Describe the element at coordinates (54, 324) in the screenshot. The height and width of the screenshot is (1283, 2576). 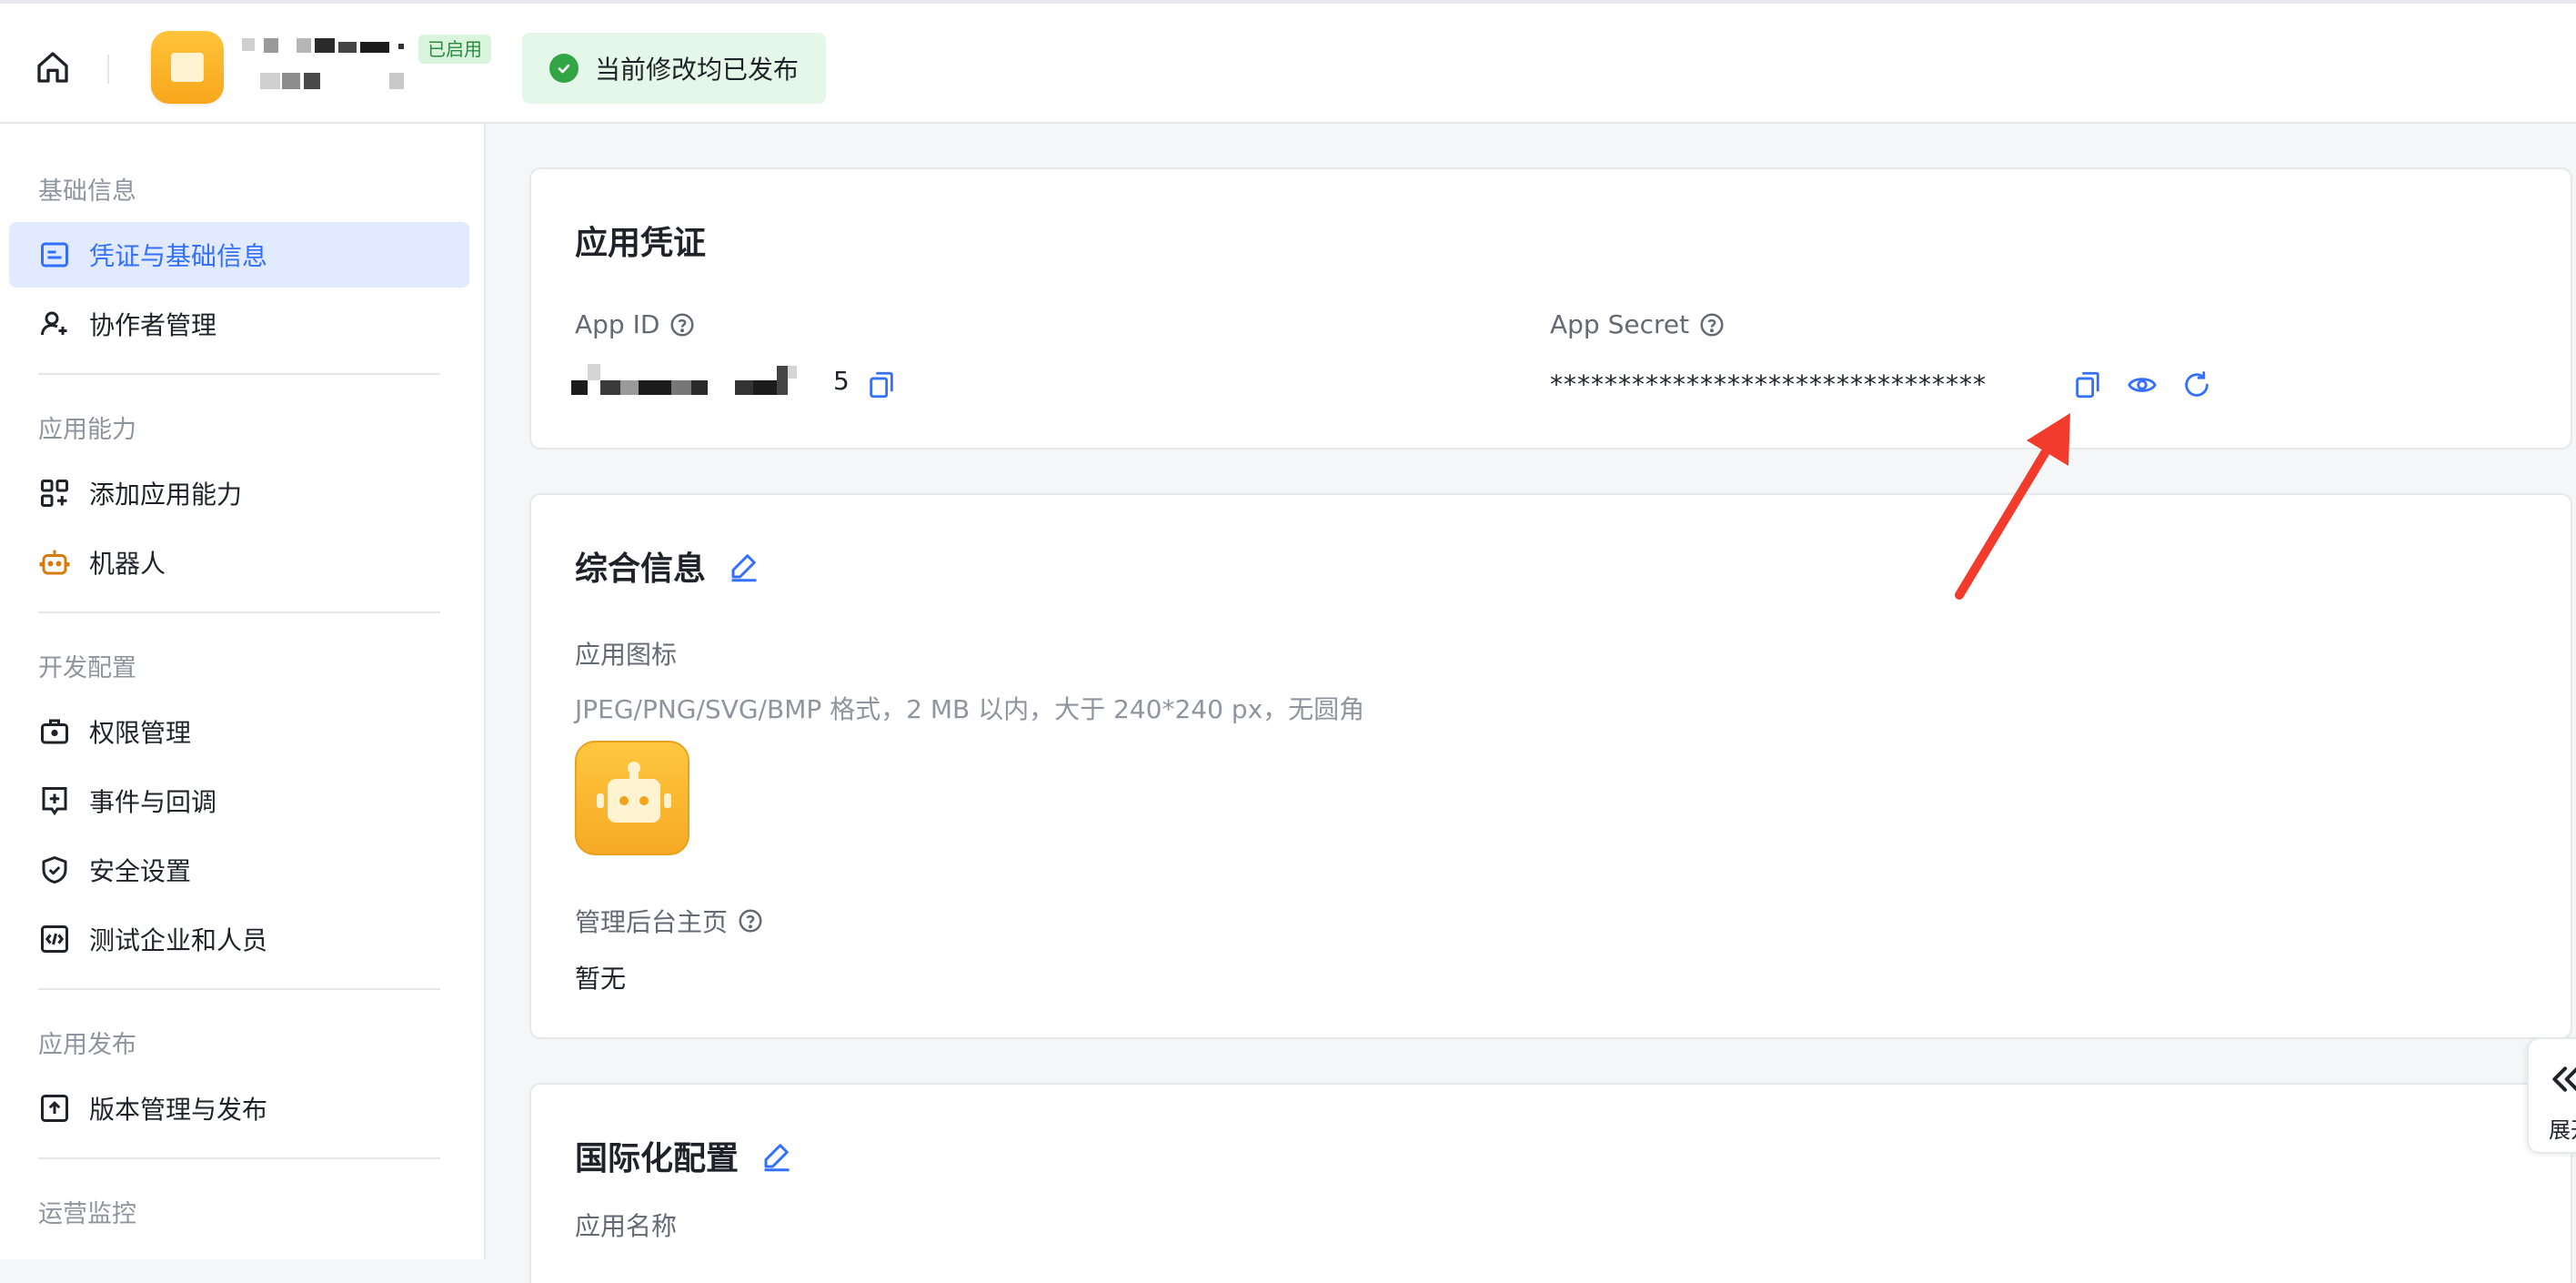
I see `user-add-icon` at that location.